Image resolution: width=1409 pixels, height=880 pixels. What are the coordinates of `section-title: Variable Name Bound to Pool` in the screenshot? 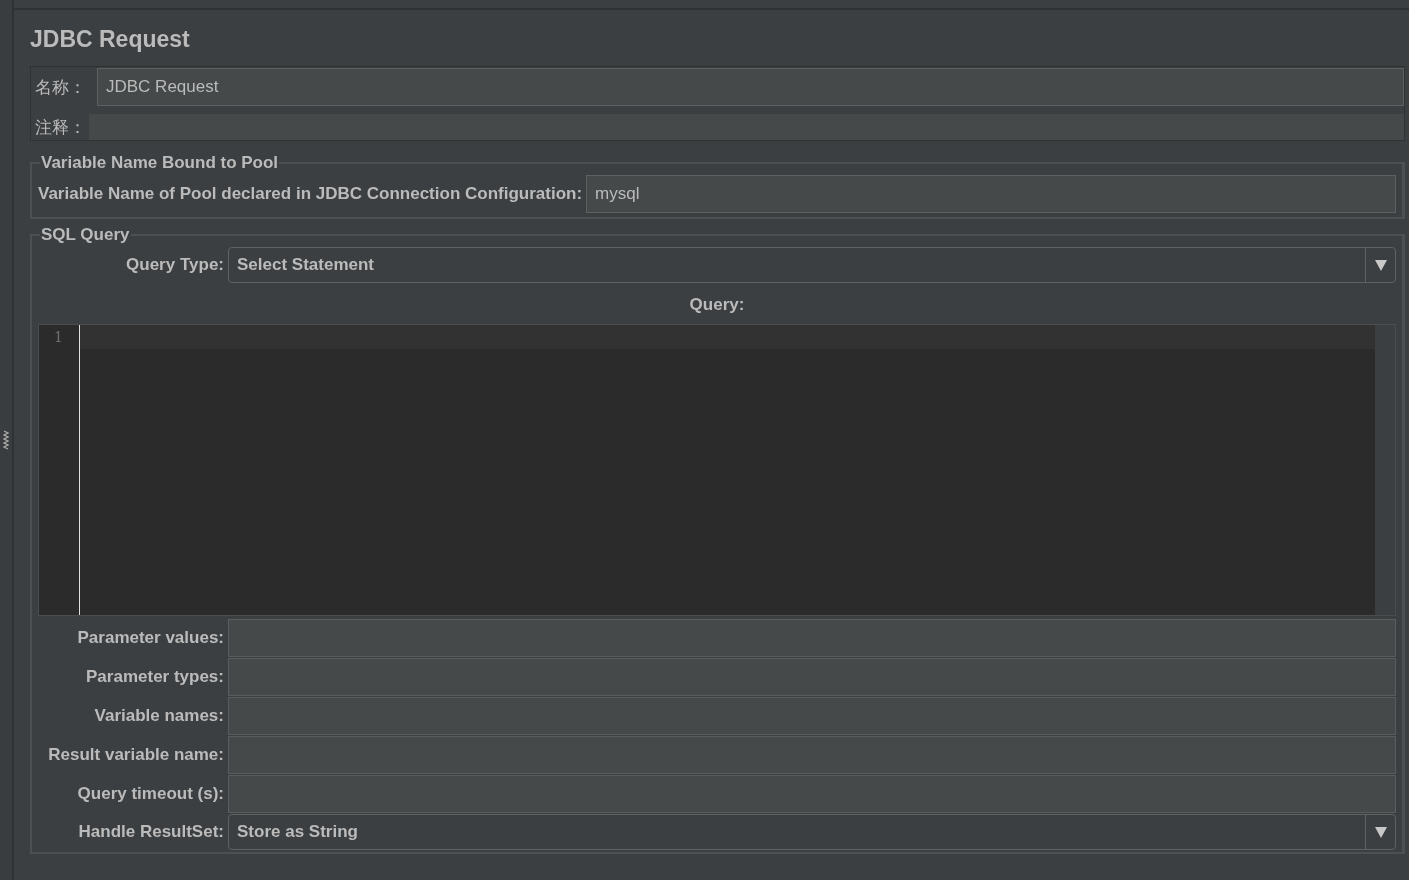 It's located at (160, 163).